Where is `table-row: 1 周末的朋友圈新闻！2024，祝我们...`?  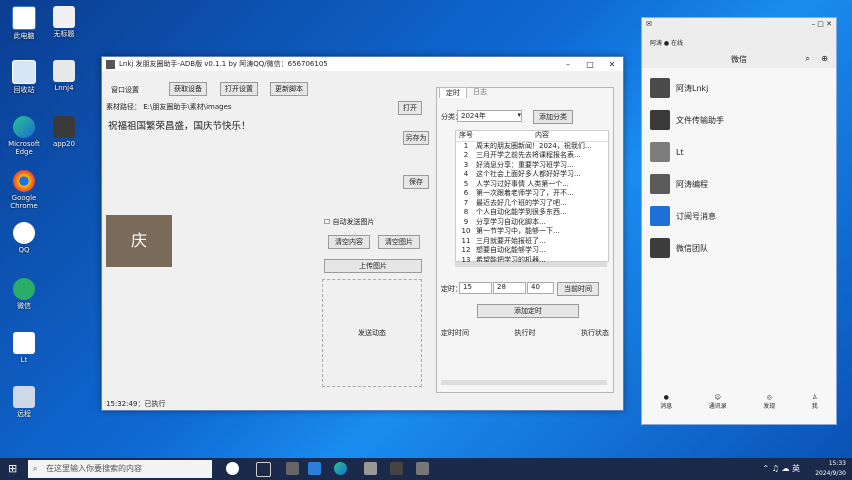
table-row: 1 周末的朋友圈新闻！2024，祝我们... is located at coordinates (532, 147).